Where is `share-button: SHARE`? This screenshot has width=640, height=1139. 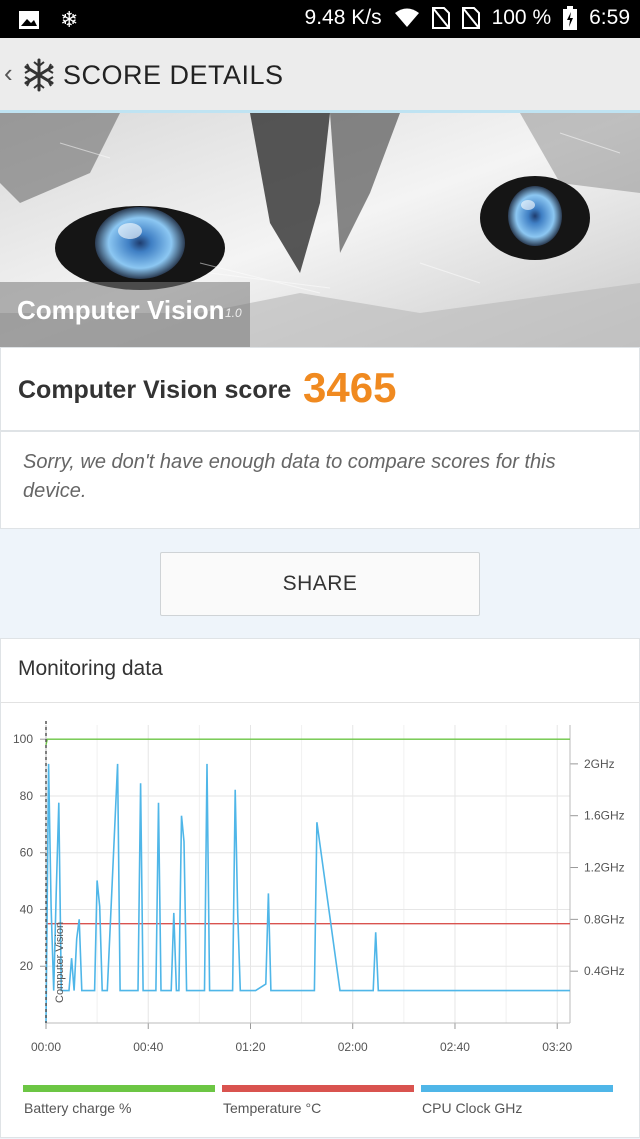 share-button: SHARE is located at coordinates (320, 584).